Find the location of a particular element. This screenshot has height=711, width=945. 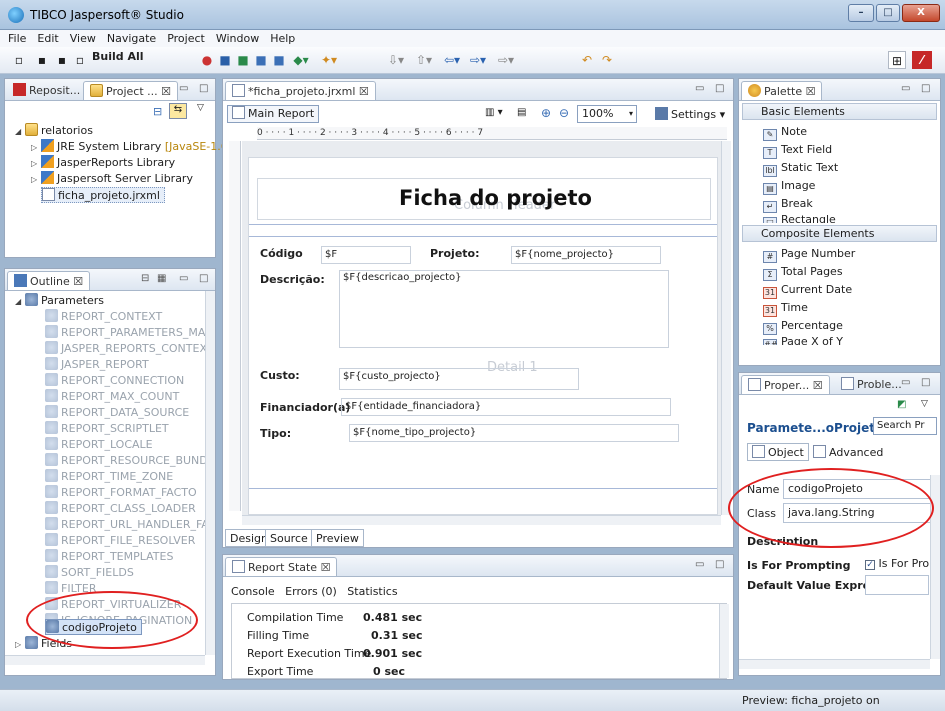

tab-source: Source is located at coordinates (289, 538).